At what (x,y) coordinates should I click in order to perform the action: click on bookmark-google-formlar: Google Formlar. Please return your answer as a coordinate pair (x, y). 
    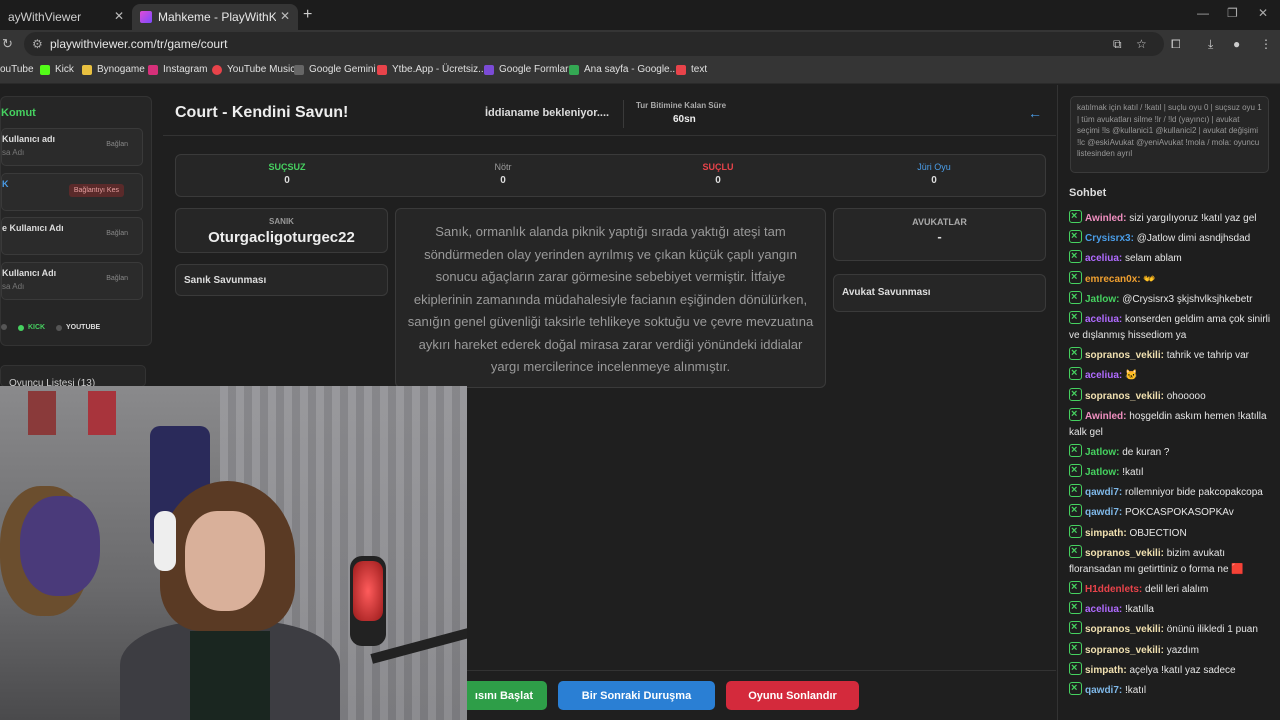
    Looking at the image, I should click on (526, 69).